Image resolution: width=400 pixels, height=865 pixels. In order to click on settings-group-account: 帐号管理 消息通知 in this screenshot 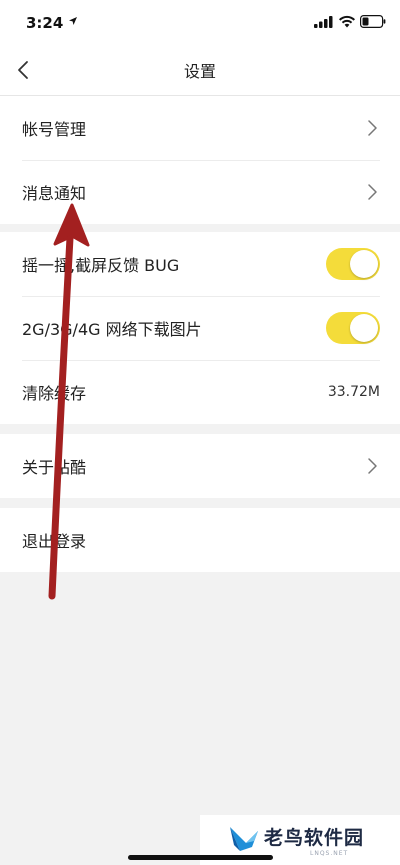, I will do `click(200, 160)`.